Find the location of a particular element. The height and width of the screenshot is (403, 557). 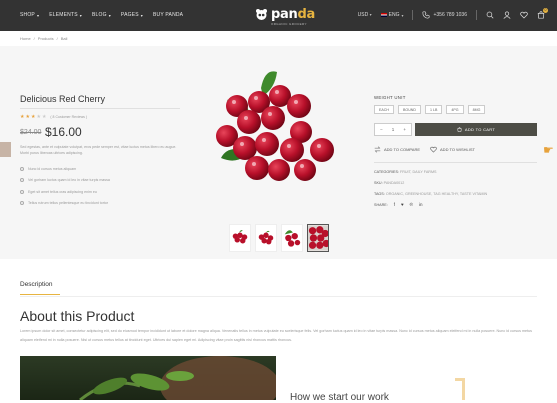

main-menu: SHOP ▾ ELEMENTS ▾ BLOG ▾ PAGES ▾ BUY PANDA is located at coordinates (101, 15).